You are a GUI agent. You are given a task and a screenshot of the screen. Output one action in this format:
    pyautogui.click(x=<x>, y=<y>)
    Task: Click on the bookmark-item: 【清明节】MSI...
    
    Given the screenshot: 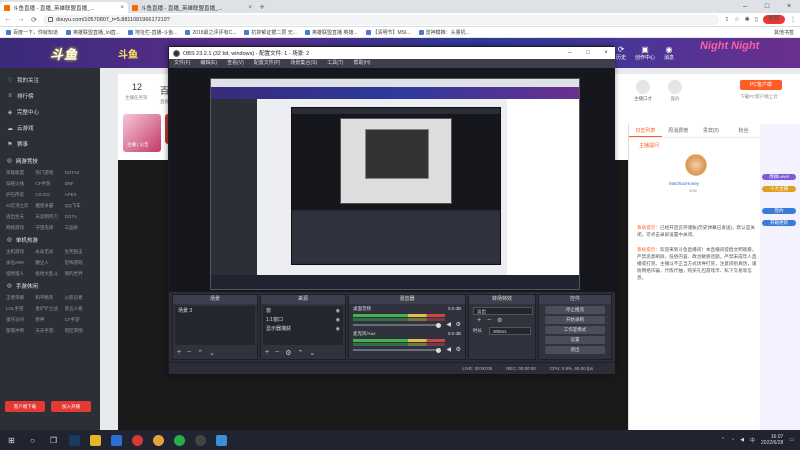 What is the action you would take?
    pyautogui.click(x=388, y=32)
    